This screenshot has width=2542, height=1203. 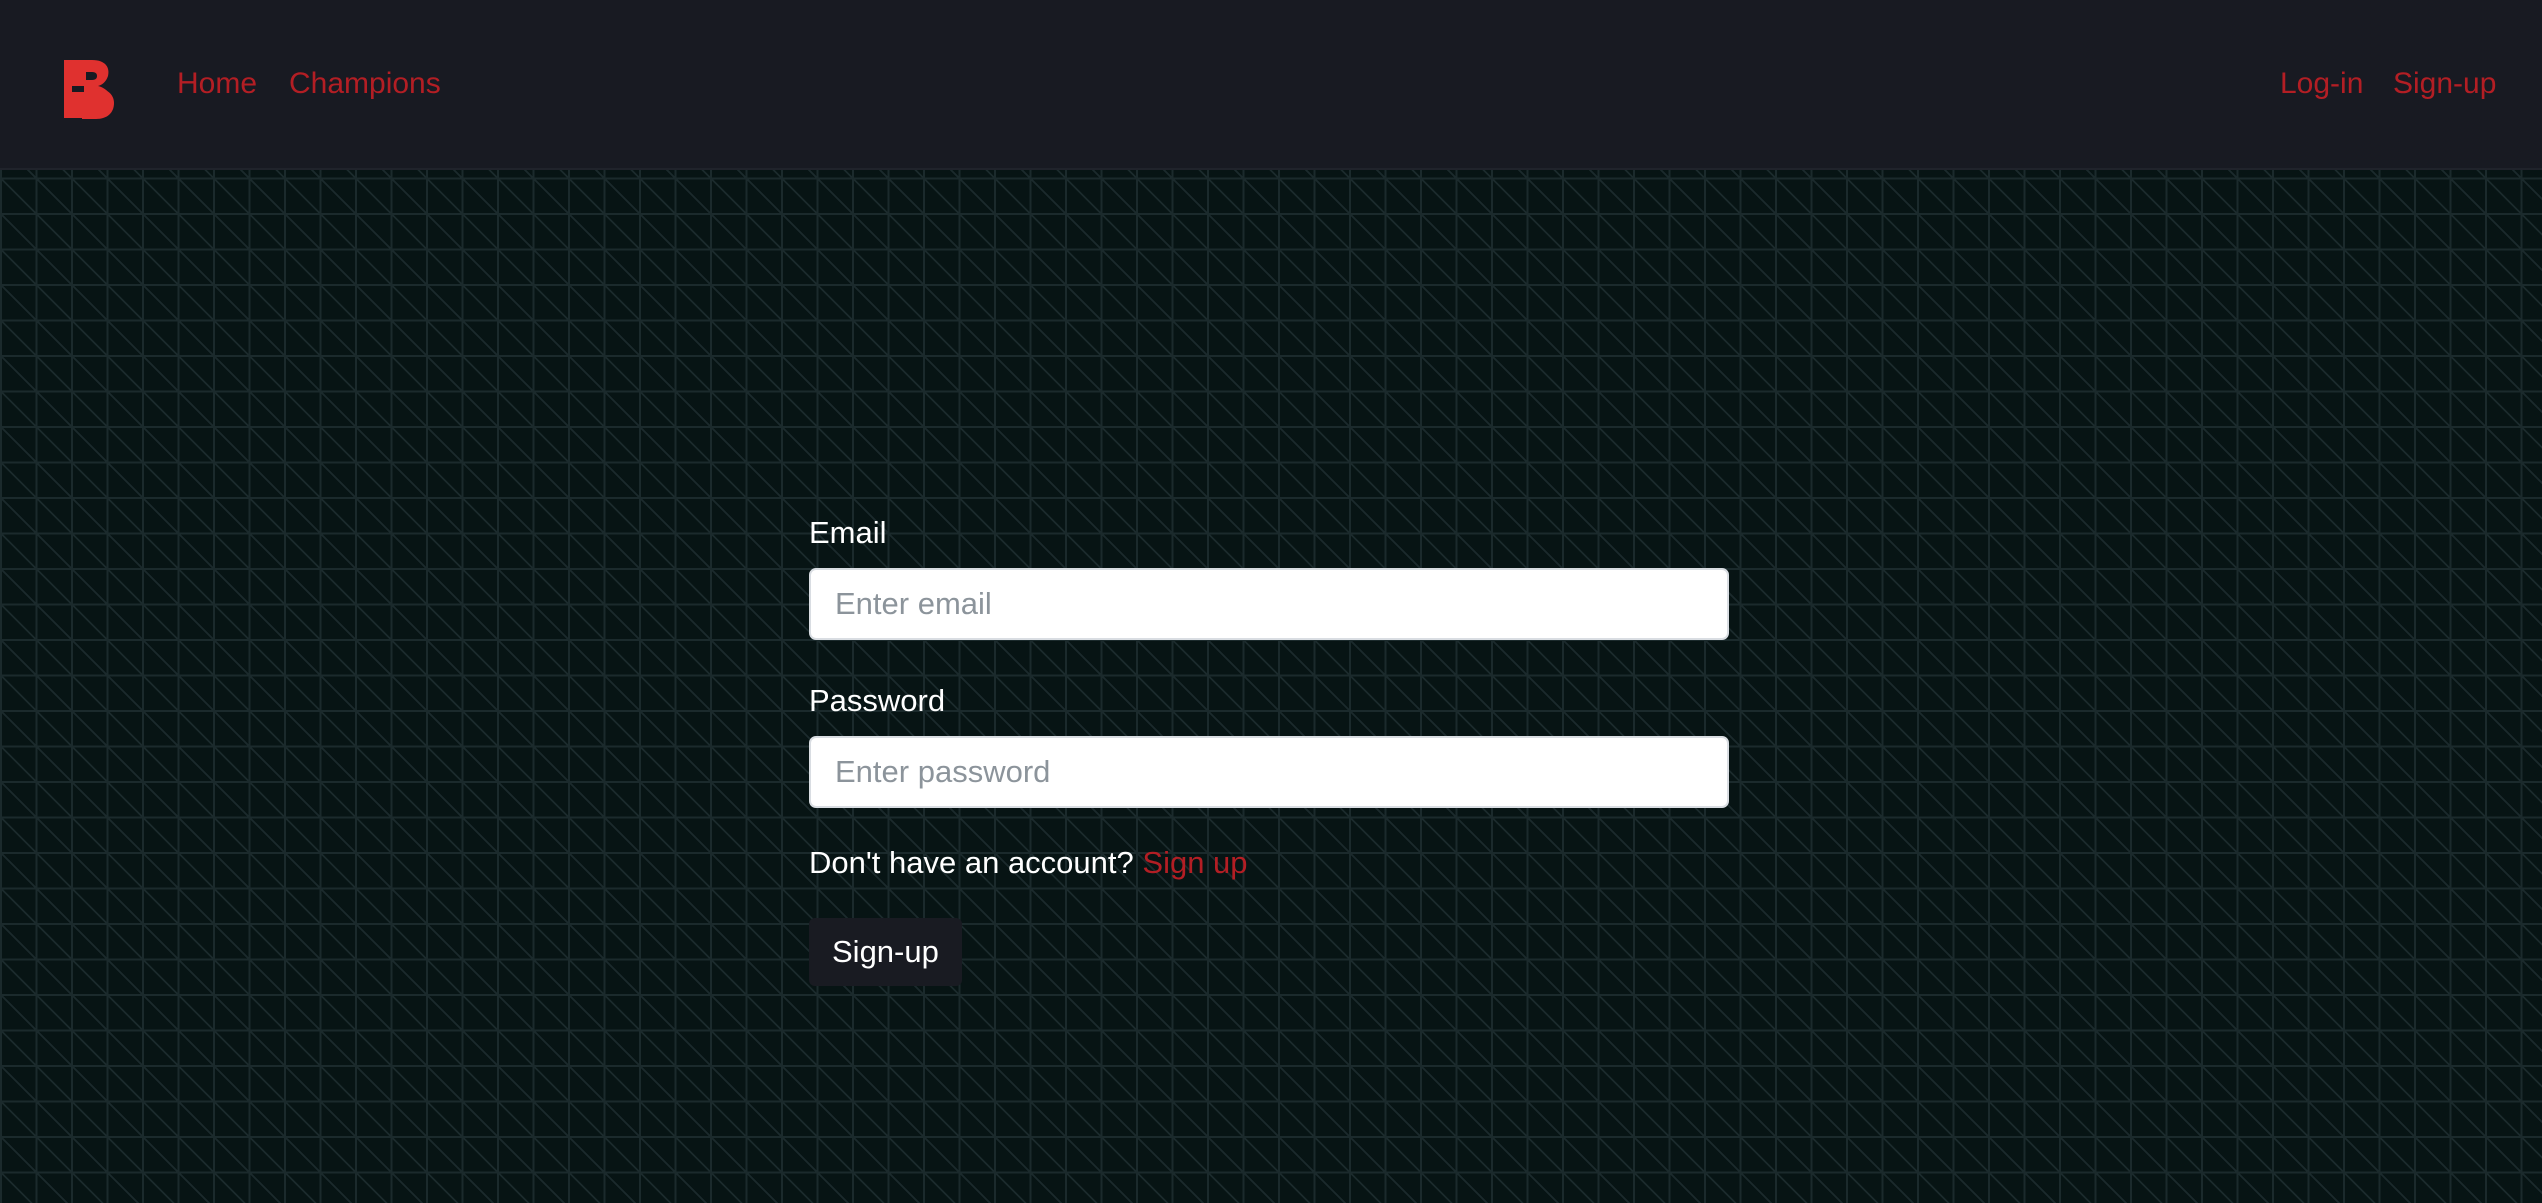 What do you see at coordinates (217, 84) in the screenshot?
I see `nav-link-home: Home` at bounding box center [217, 84].